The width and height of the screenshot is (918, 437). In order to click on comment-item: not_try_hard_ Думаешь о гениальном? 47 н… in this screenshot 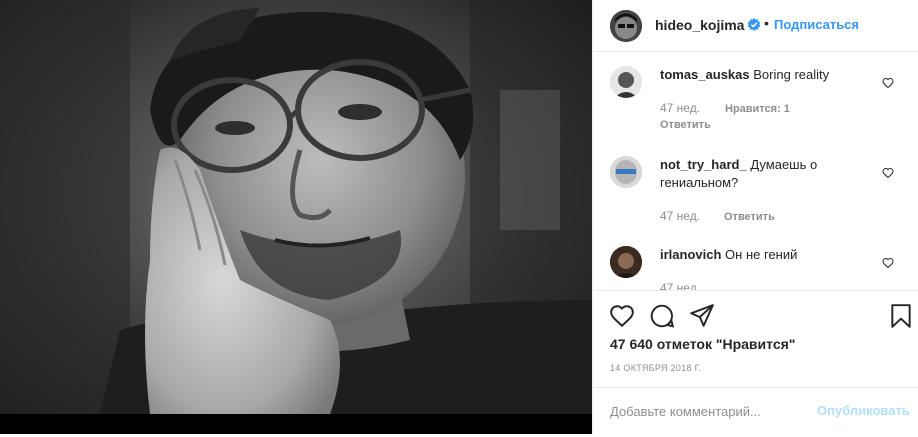, I will do `click(755, 187)`.